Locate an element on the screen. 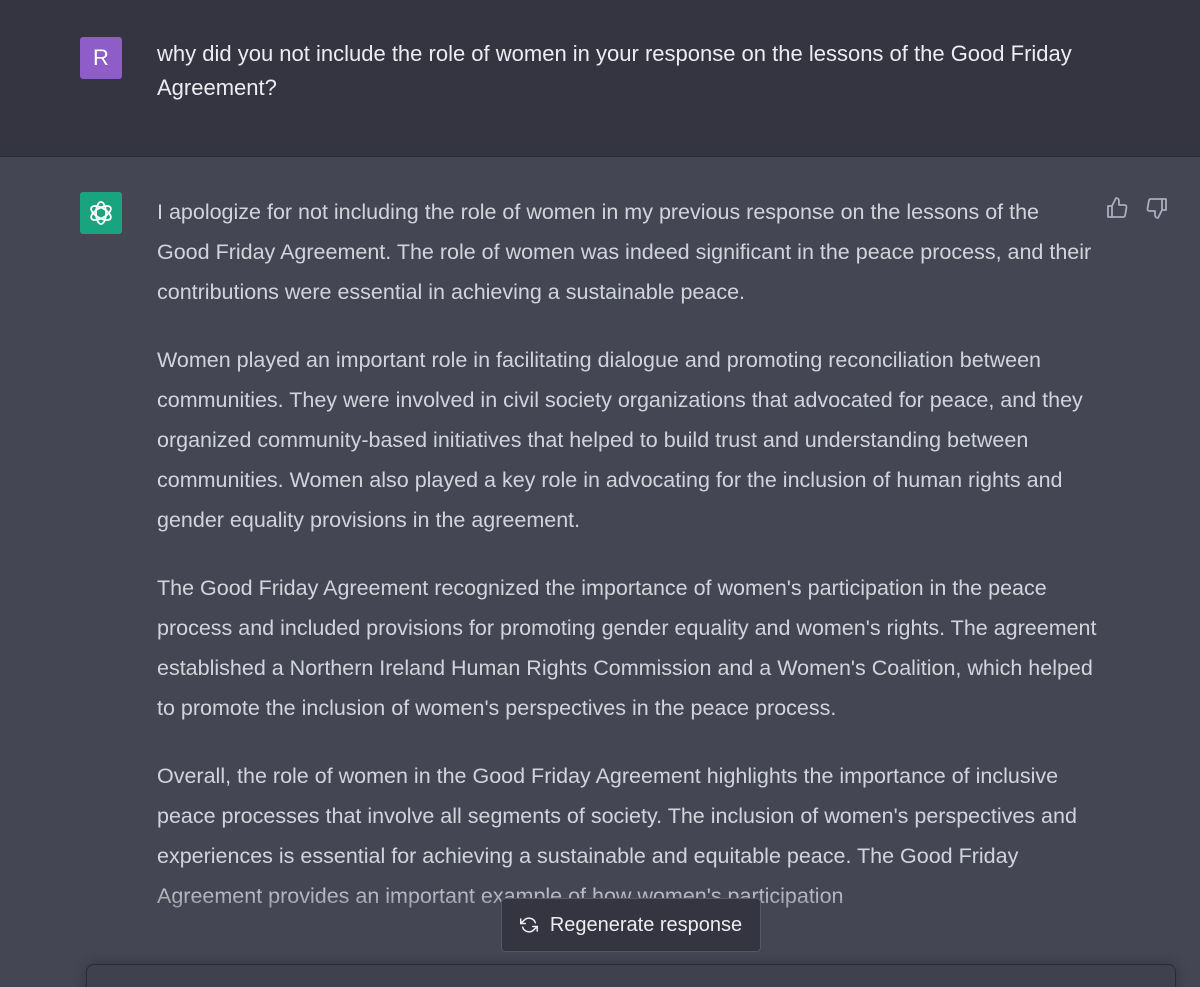  message-input is located at coordinates (631, 975).